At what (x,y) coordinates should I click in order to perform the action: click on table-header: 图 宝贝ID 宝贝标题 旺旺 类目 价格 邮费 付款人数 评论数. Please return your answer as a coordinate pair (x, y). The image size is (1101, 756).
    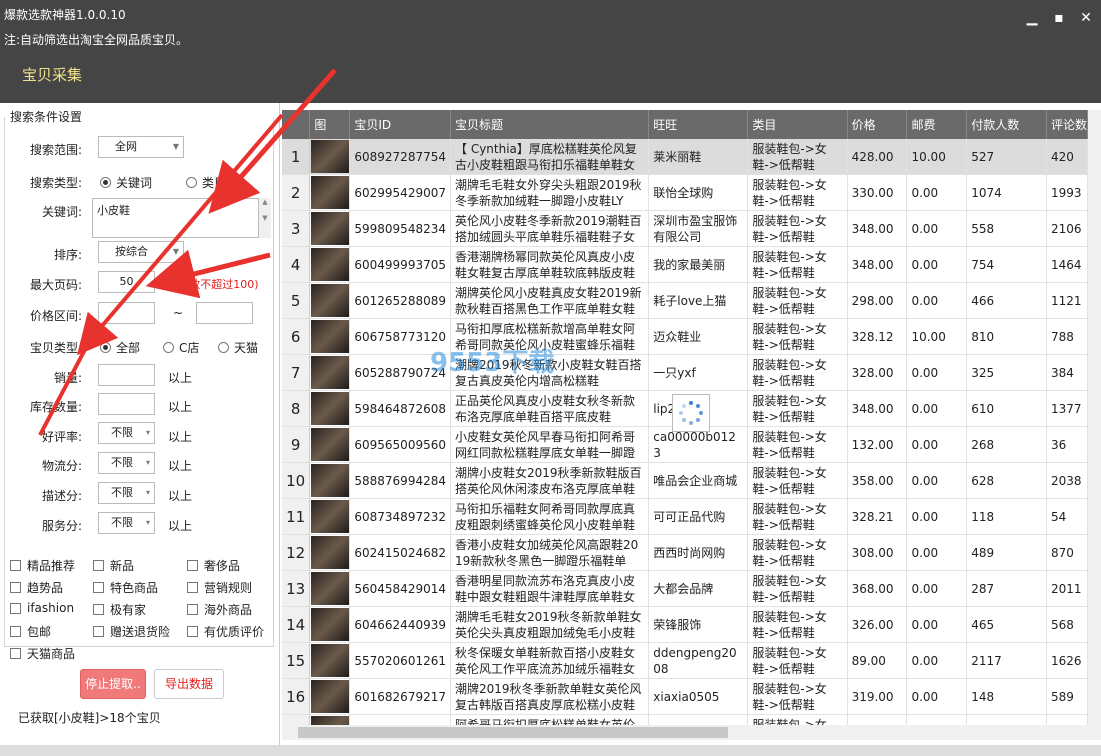
    Looking at the image, I should click on (685, 124).